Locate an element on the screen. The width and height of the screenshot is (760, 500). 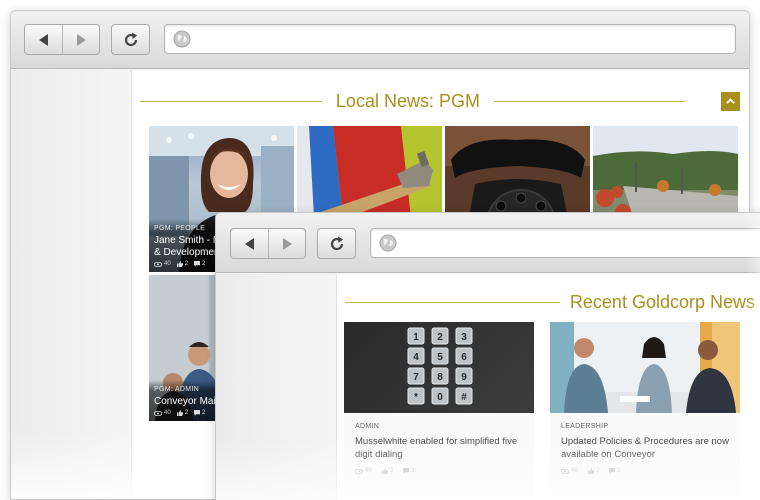
keypad-key: 4 is located at coordinates (416, 356).